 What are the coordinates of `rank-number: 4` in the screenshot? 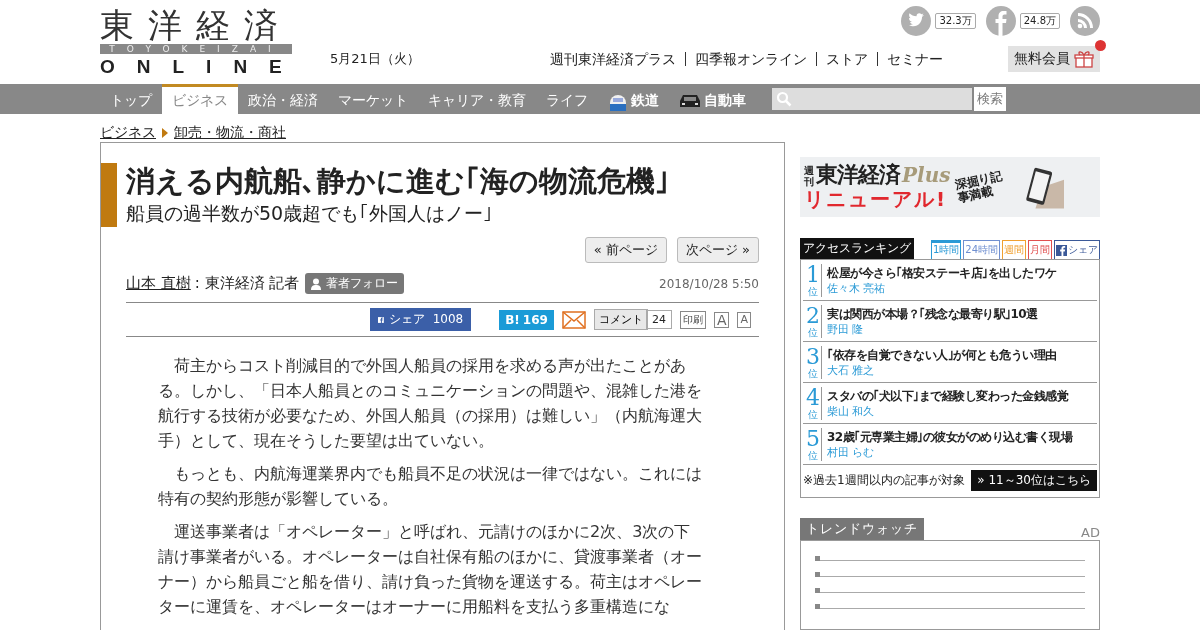 It's located at (813, 398).